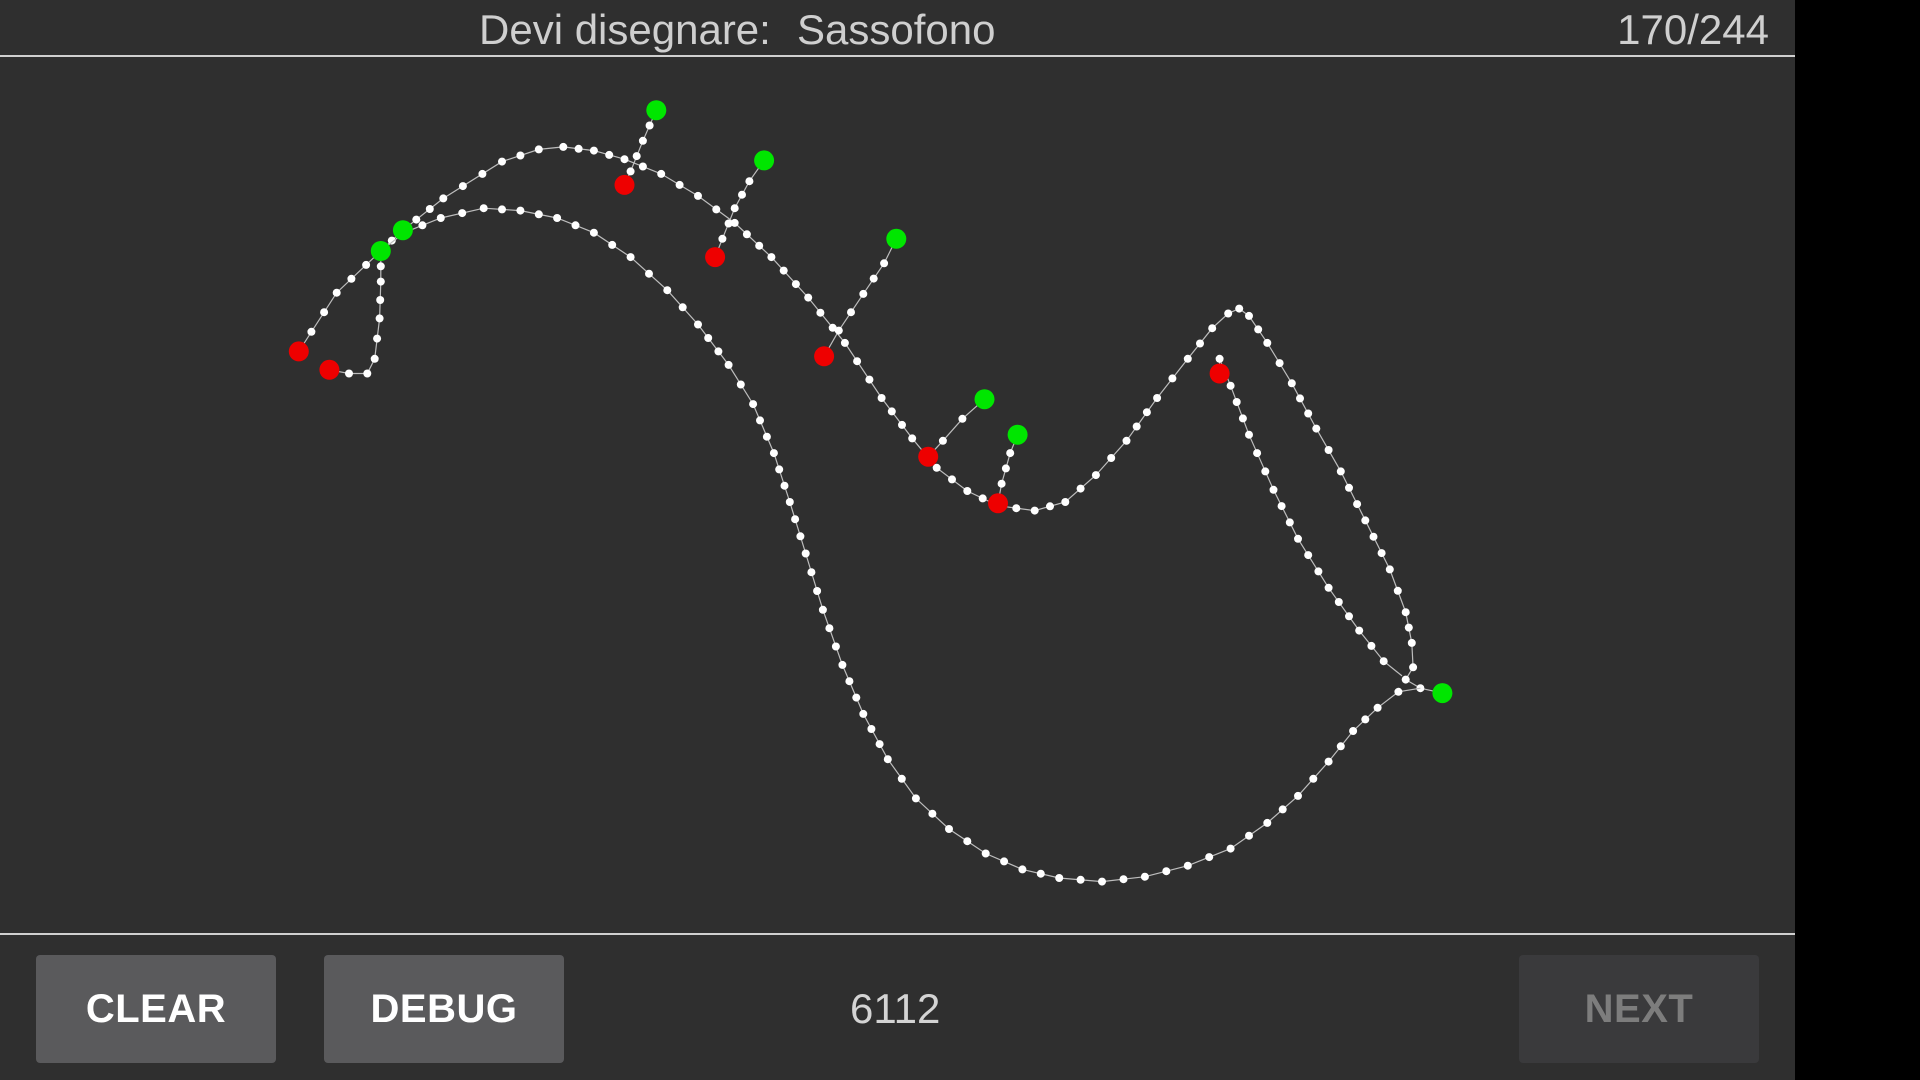  Describe the element at coordinates (1639, 1009) in the screenshot. I see `next-button: NEXT` at that location.